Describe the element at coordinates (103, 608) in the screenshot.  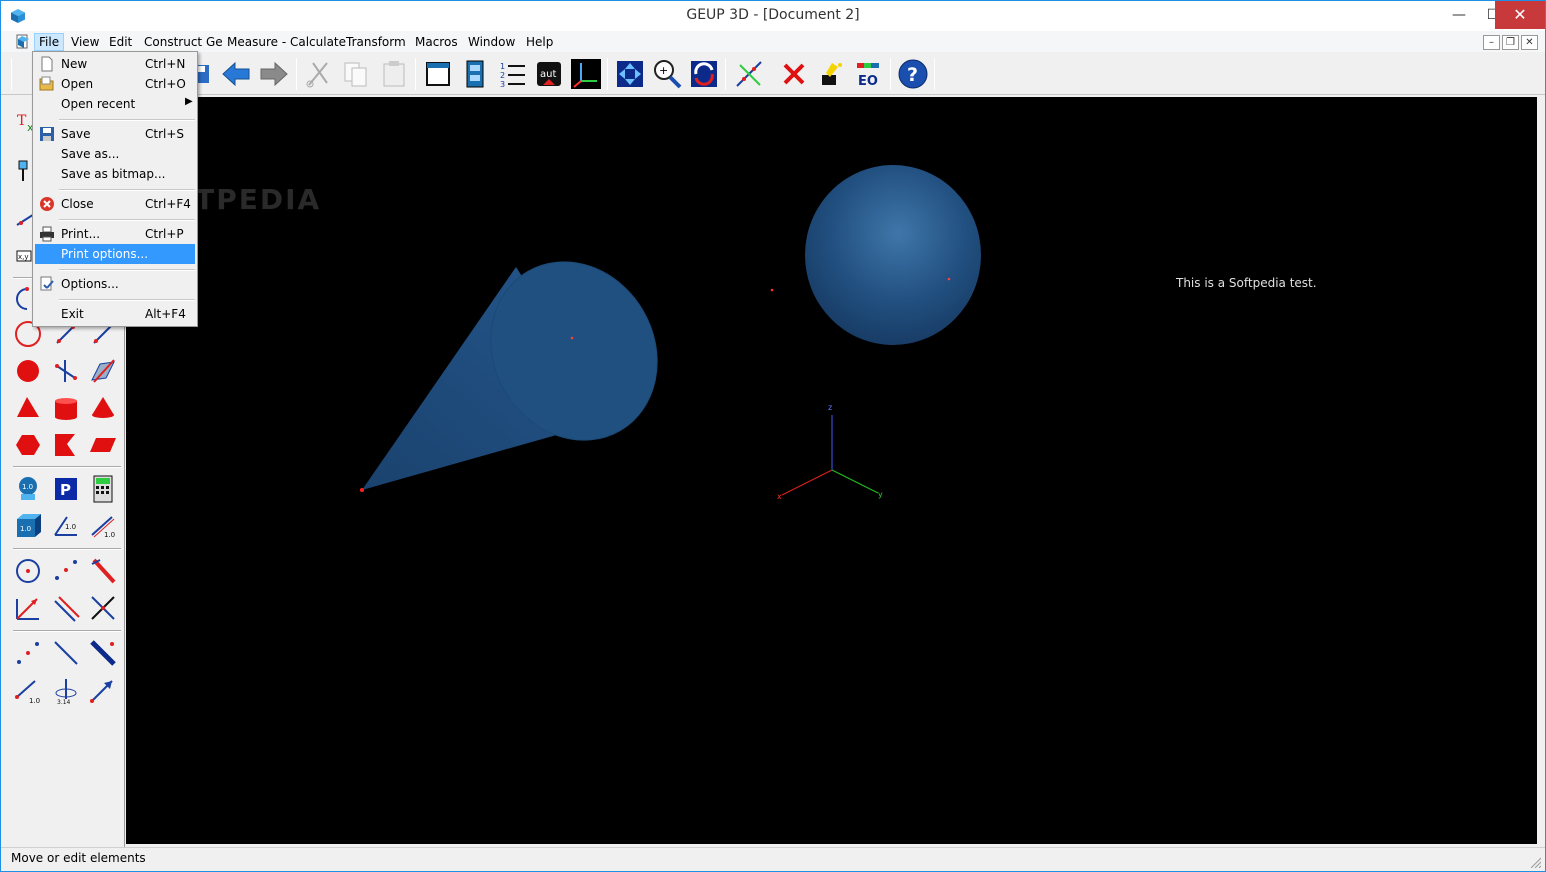
I see `intersection-icon` at that location.